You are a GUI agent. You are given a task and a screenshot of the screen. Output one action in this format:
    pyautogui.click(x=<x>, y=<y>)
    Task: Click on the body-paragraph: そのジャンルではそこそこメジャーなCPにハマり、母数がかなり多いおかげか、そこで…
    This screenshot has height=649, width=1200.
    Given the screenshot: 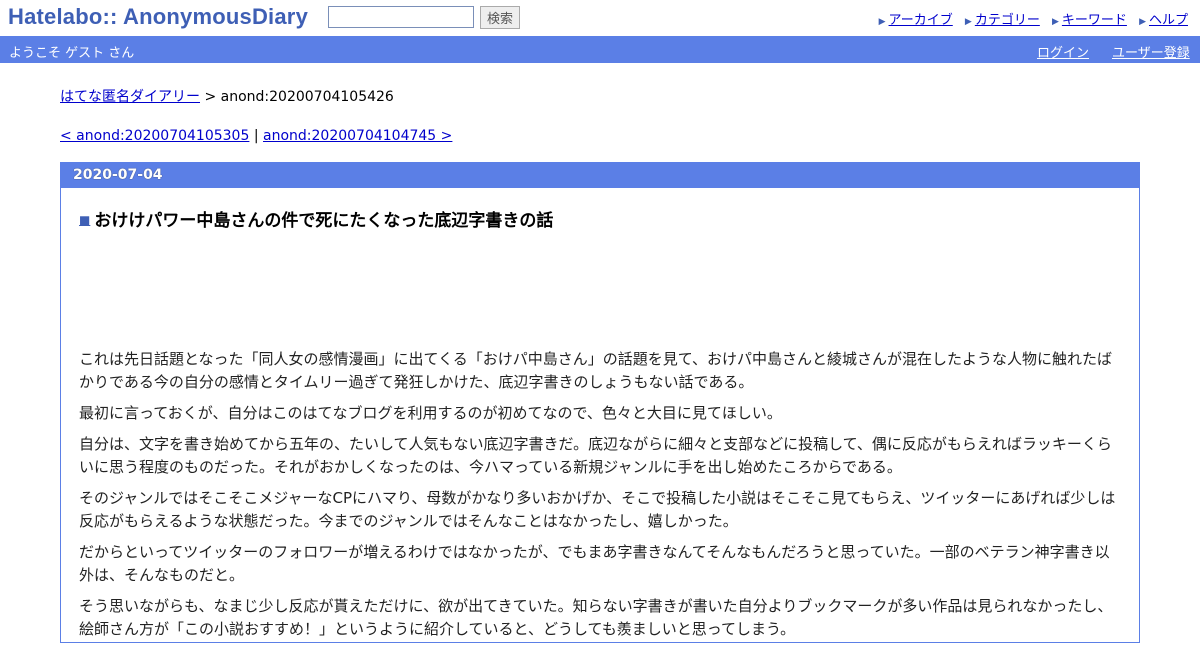 What is the action you would take?
    pyautogui.click(x=597, y=509)
    